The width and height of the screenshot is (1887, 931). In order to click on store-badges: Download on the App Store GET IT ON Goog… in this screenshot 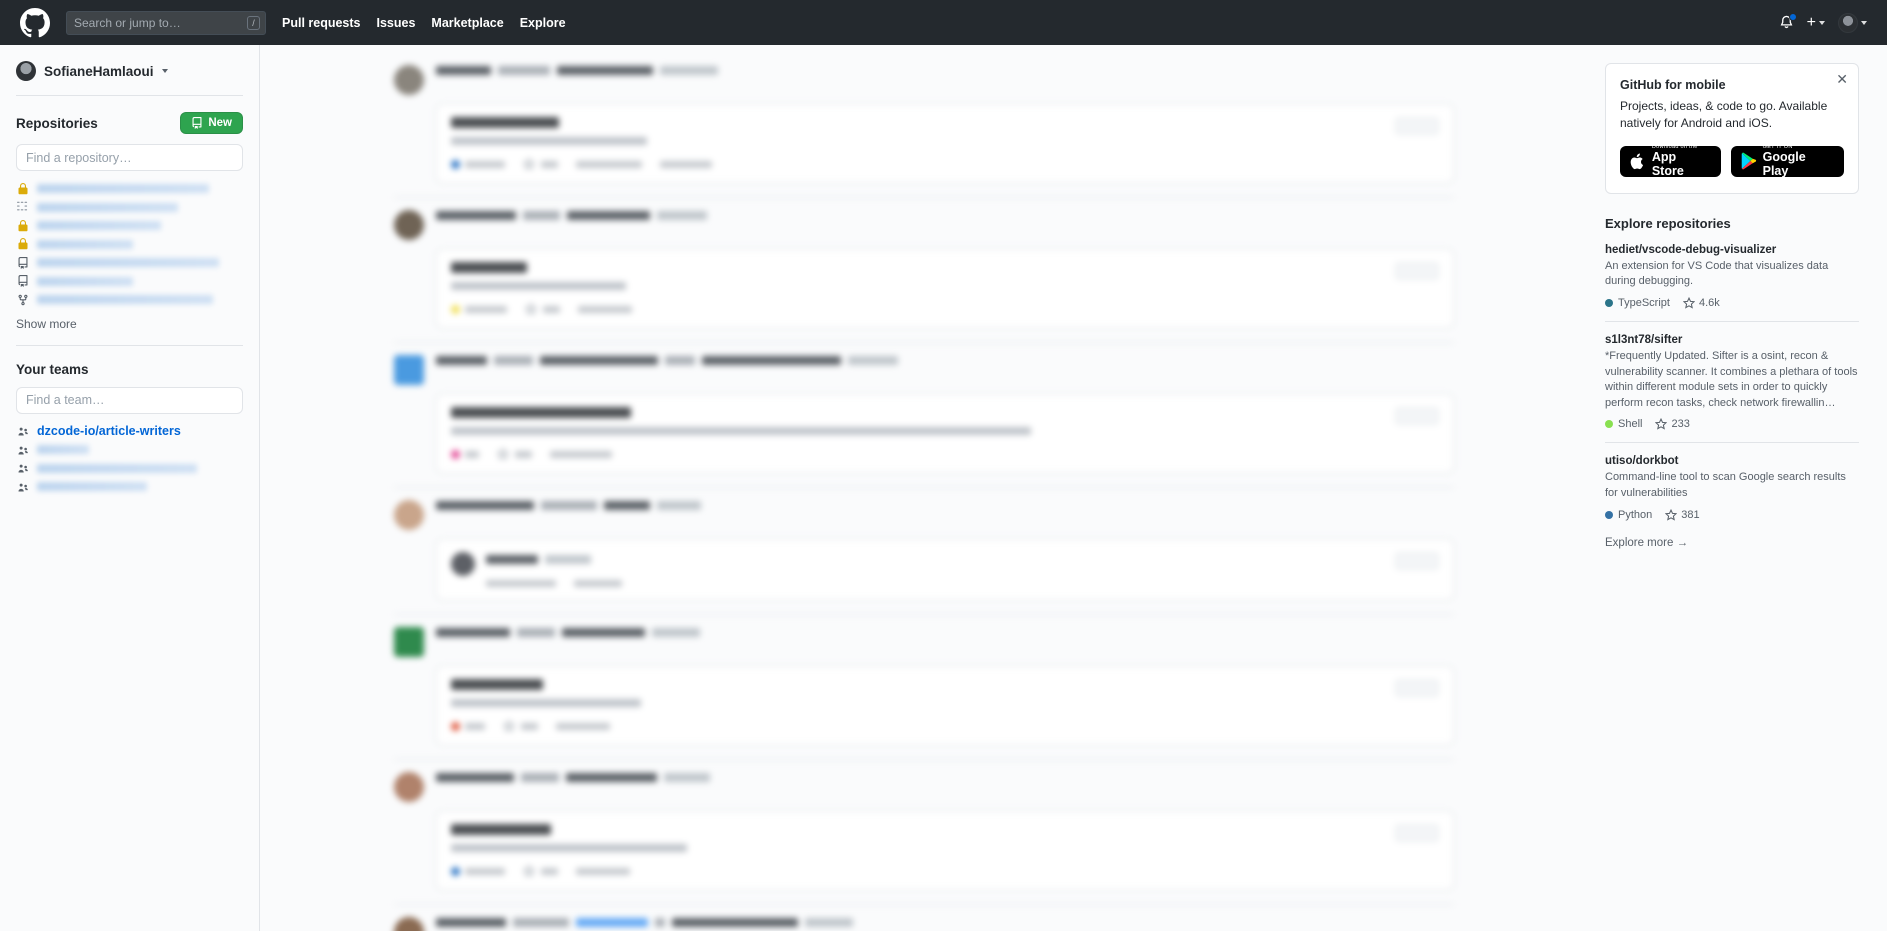, I will do `click(1732, 161)`.